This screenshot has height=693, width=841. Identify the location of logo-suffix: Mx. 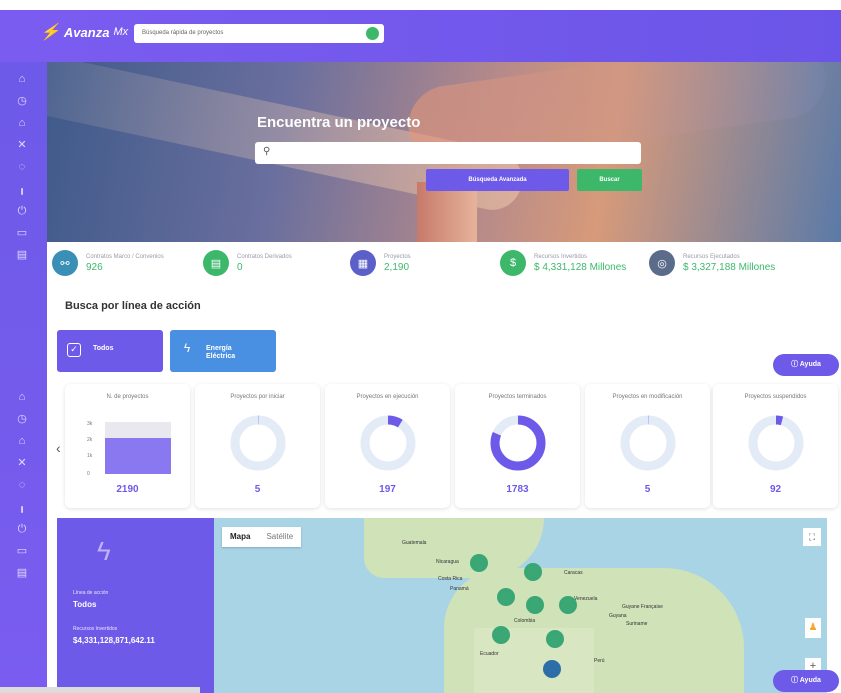
(121, 32).